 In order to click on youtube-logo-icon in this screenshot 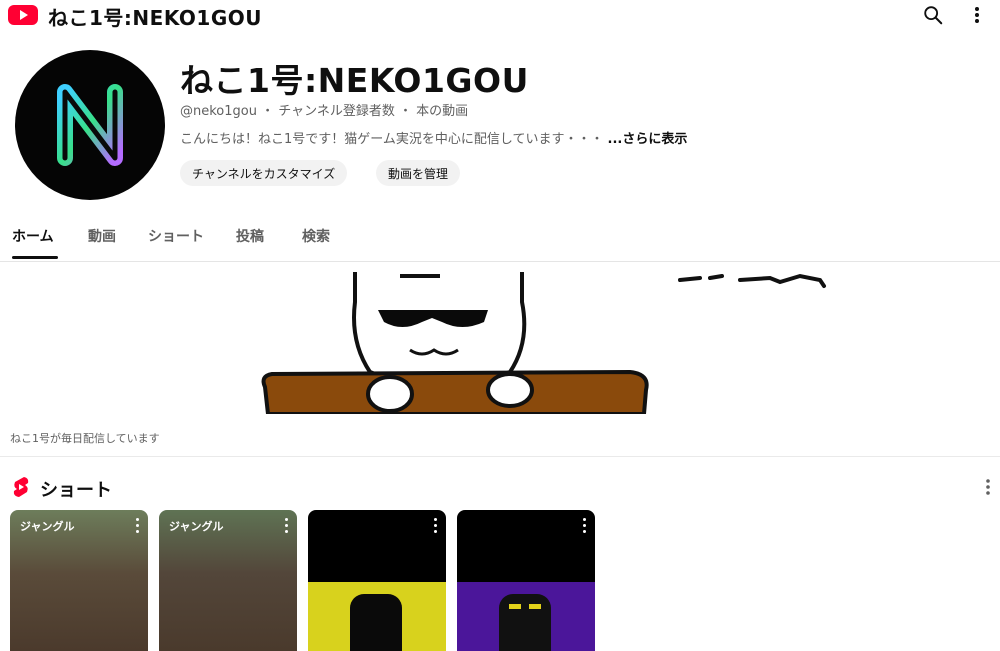, I will do `click(23, 15)`.